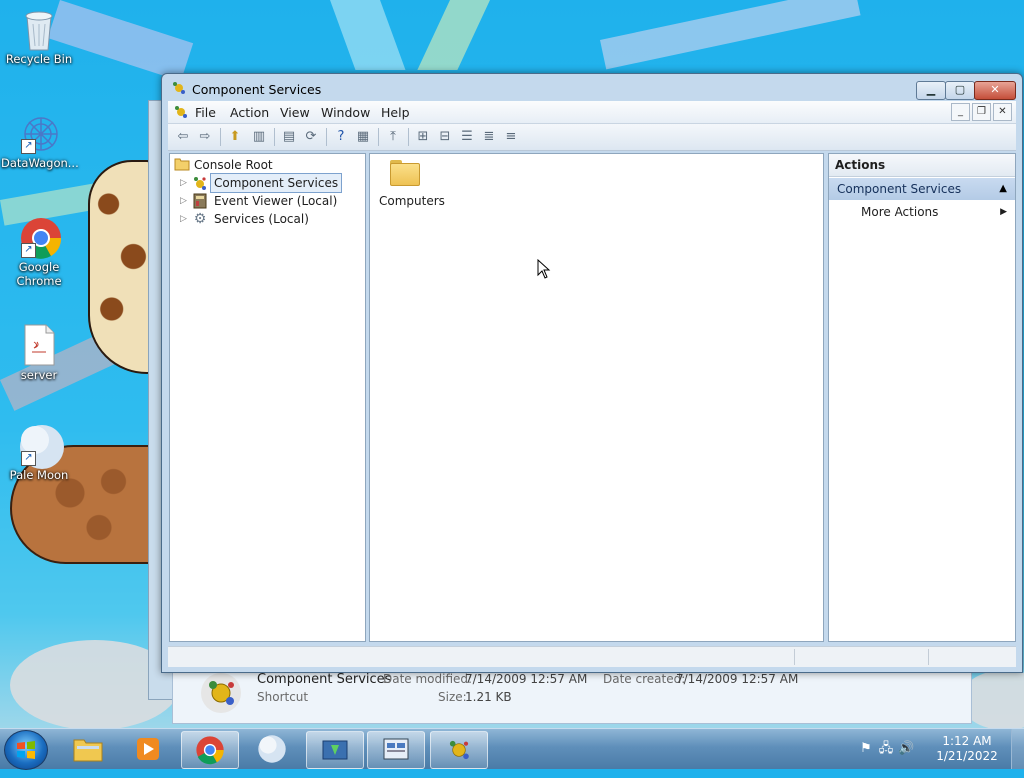  Describe the element at coordinates (283, 697) in the screenshot. I see `details-type: Shortcut` at that location.